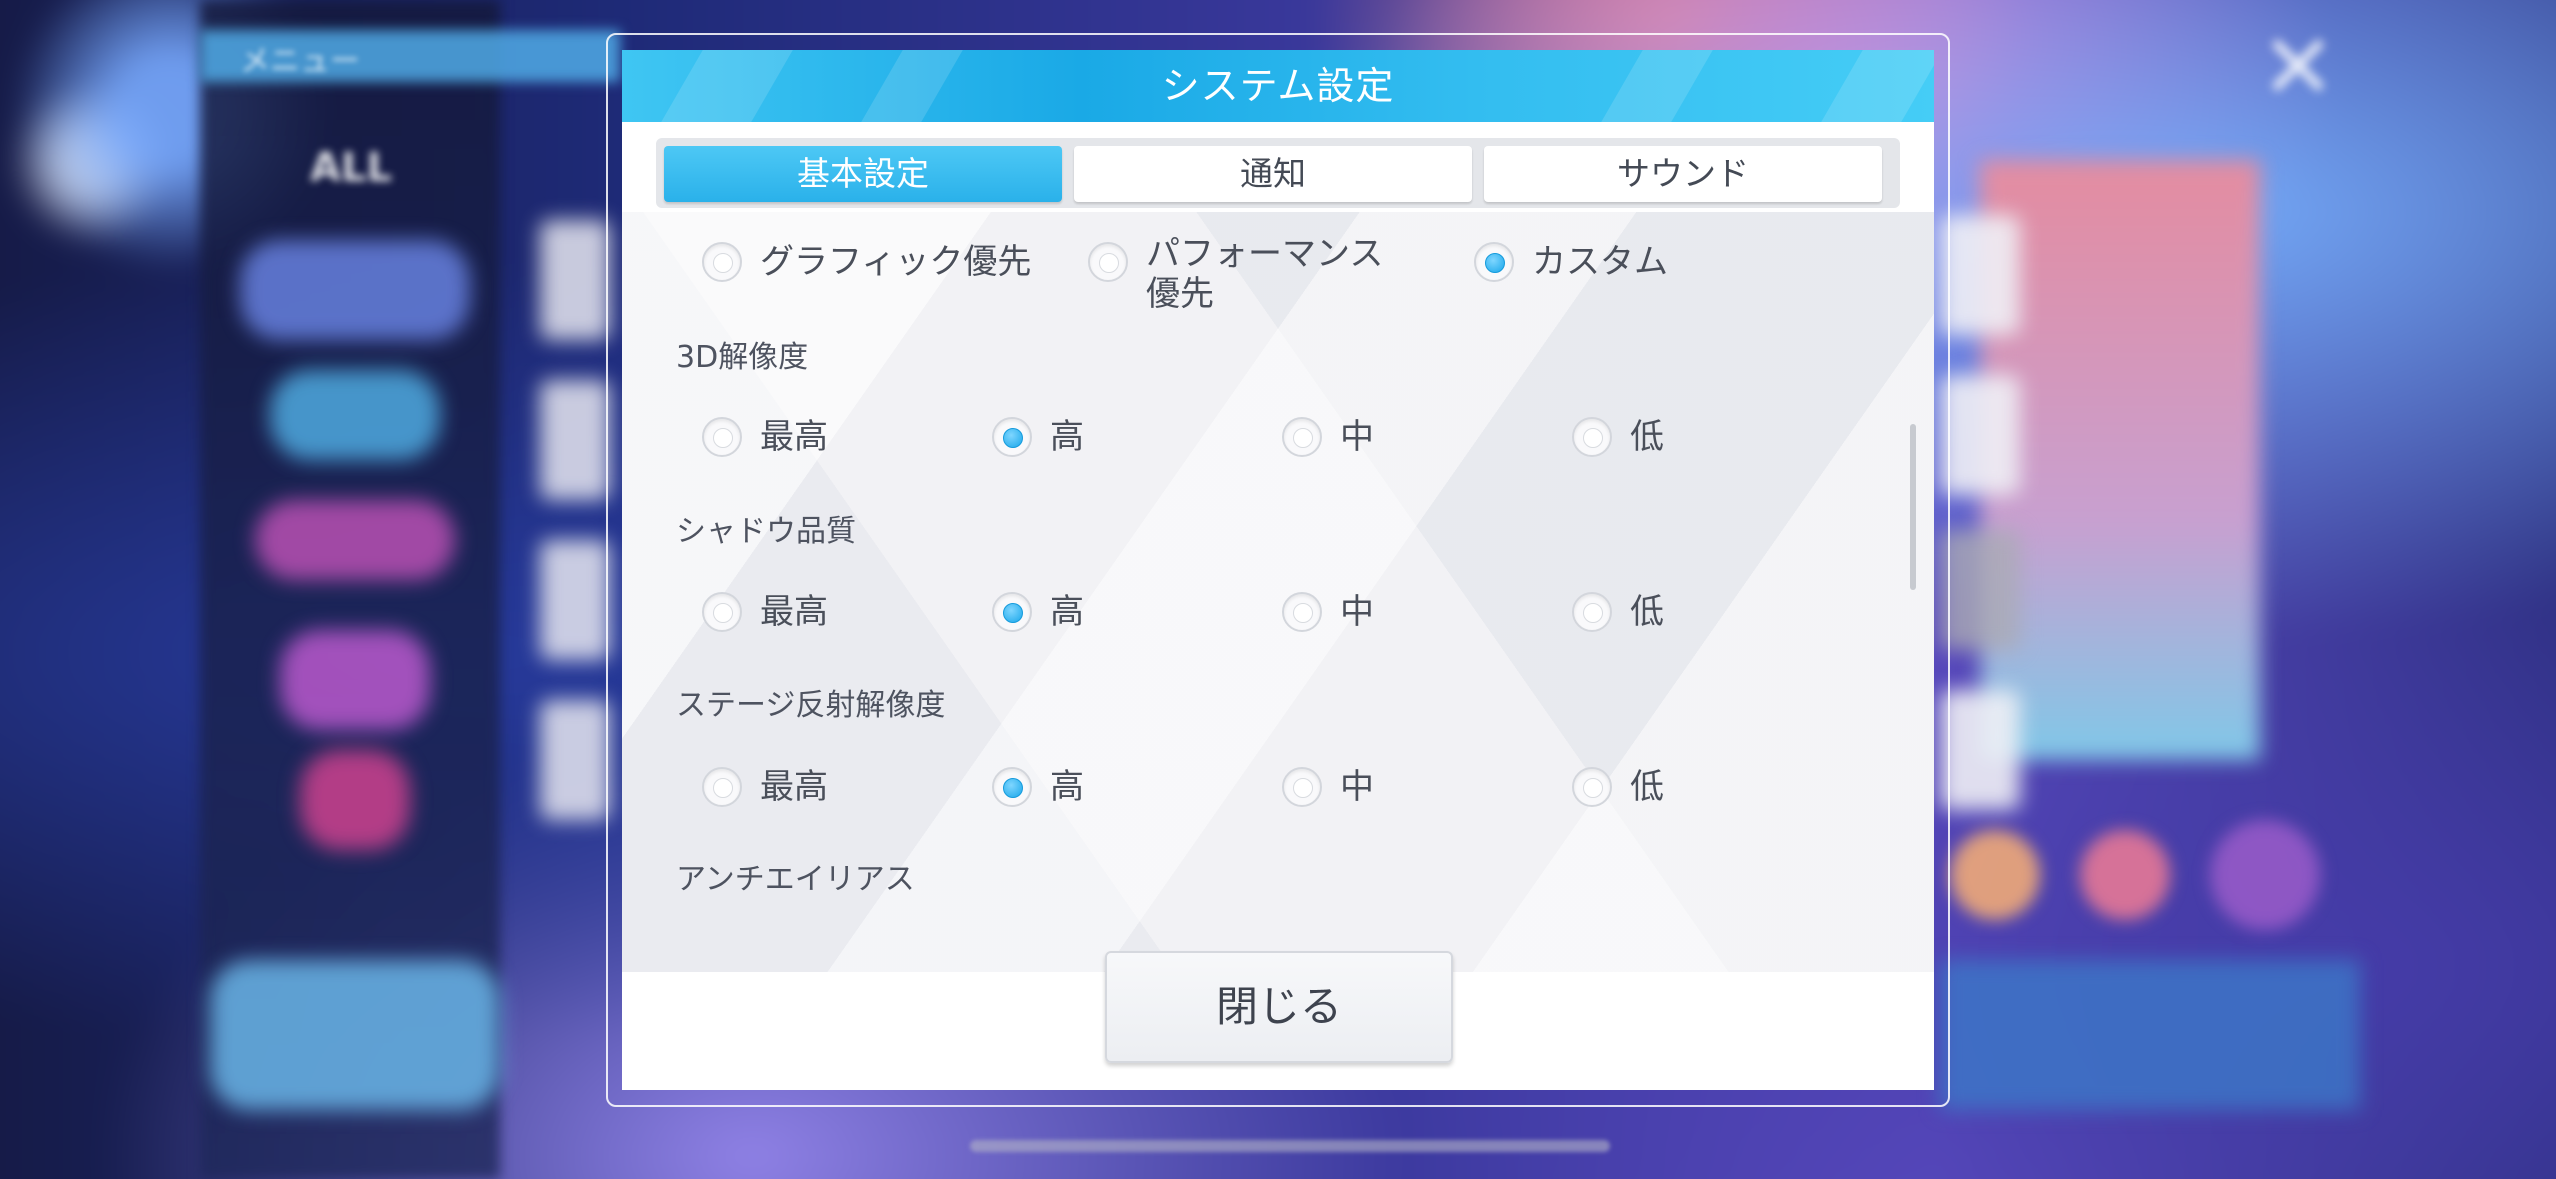 This screenshot has height=1179, width=2556. What do you see at coordinates (351, 168) in the screenshot?
I see `background-all-label: ALL` at bounding box center [351, 168].